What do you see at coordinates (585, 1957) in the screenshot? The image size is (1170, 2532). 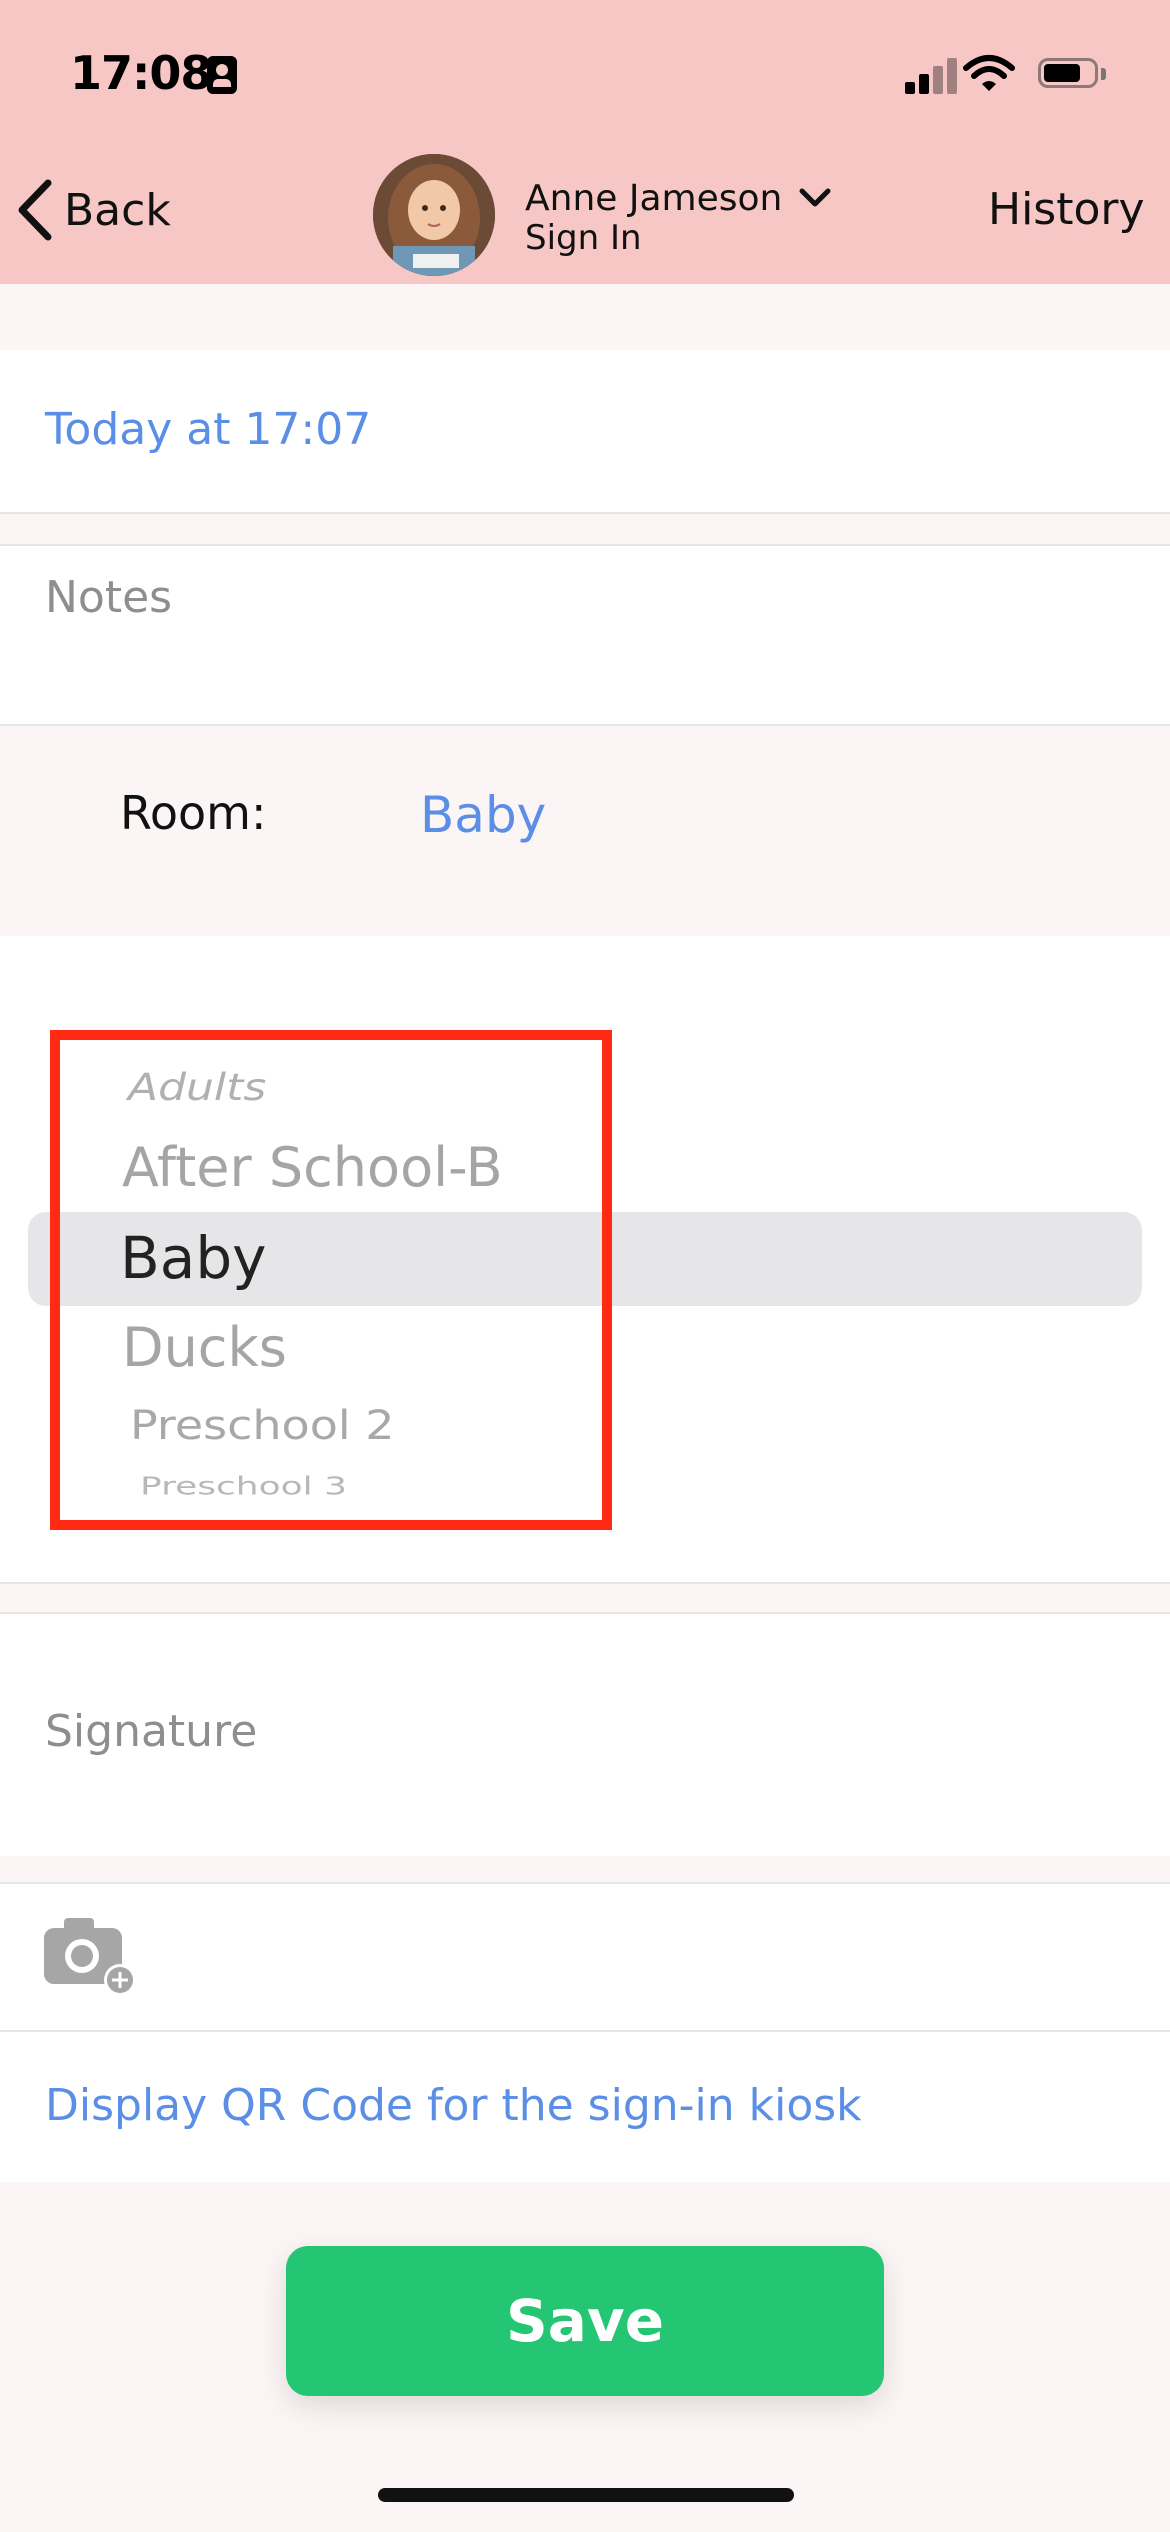 I see `photo-row` at bounding box center [585, 1957].